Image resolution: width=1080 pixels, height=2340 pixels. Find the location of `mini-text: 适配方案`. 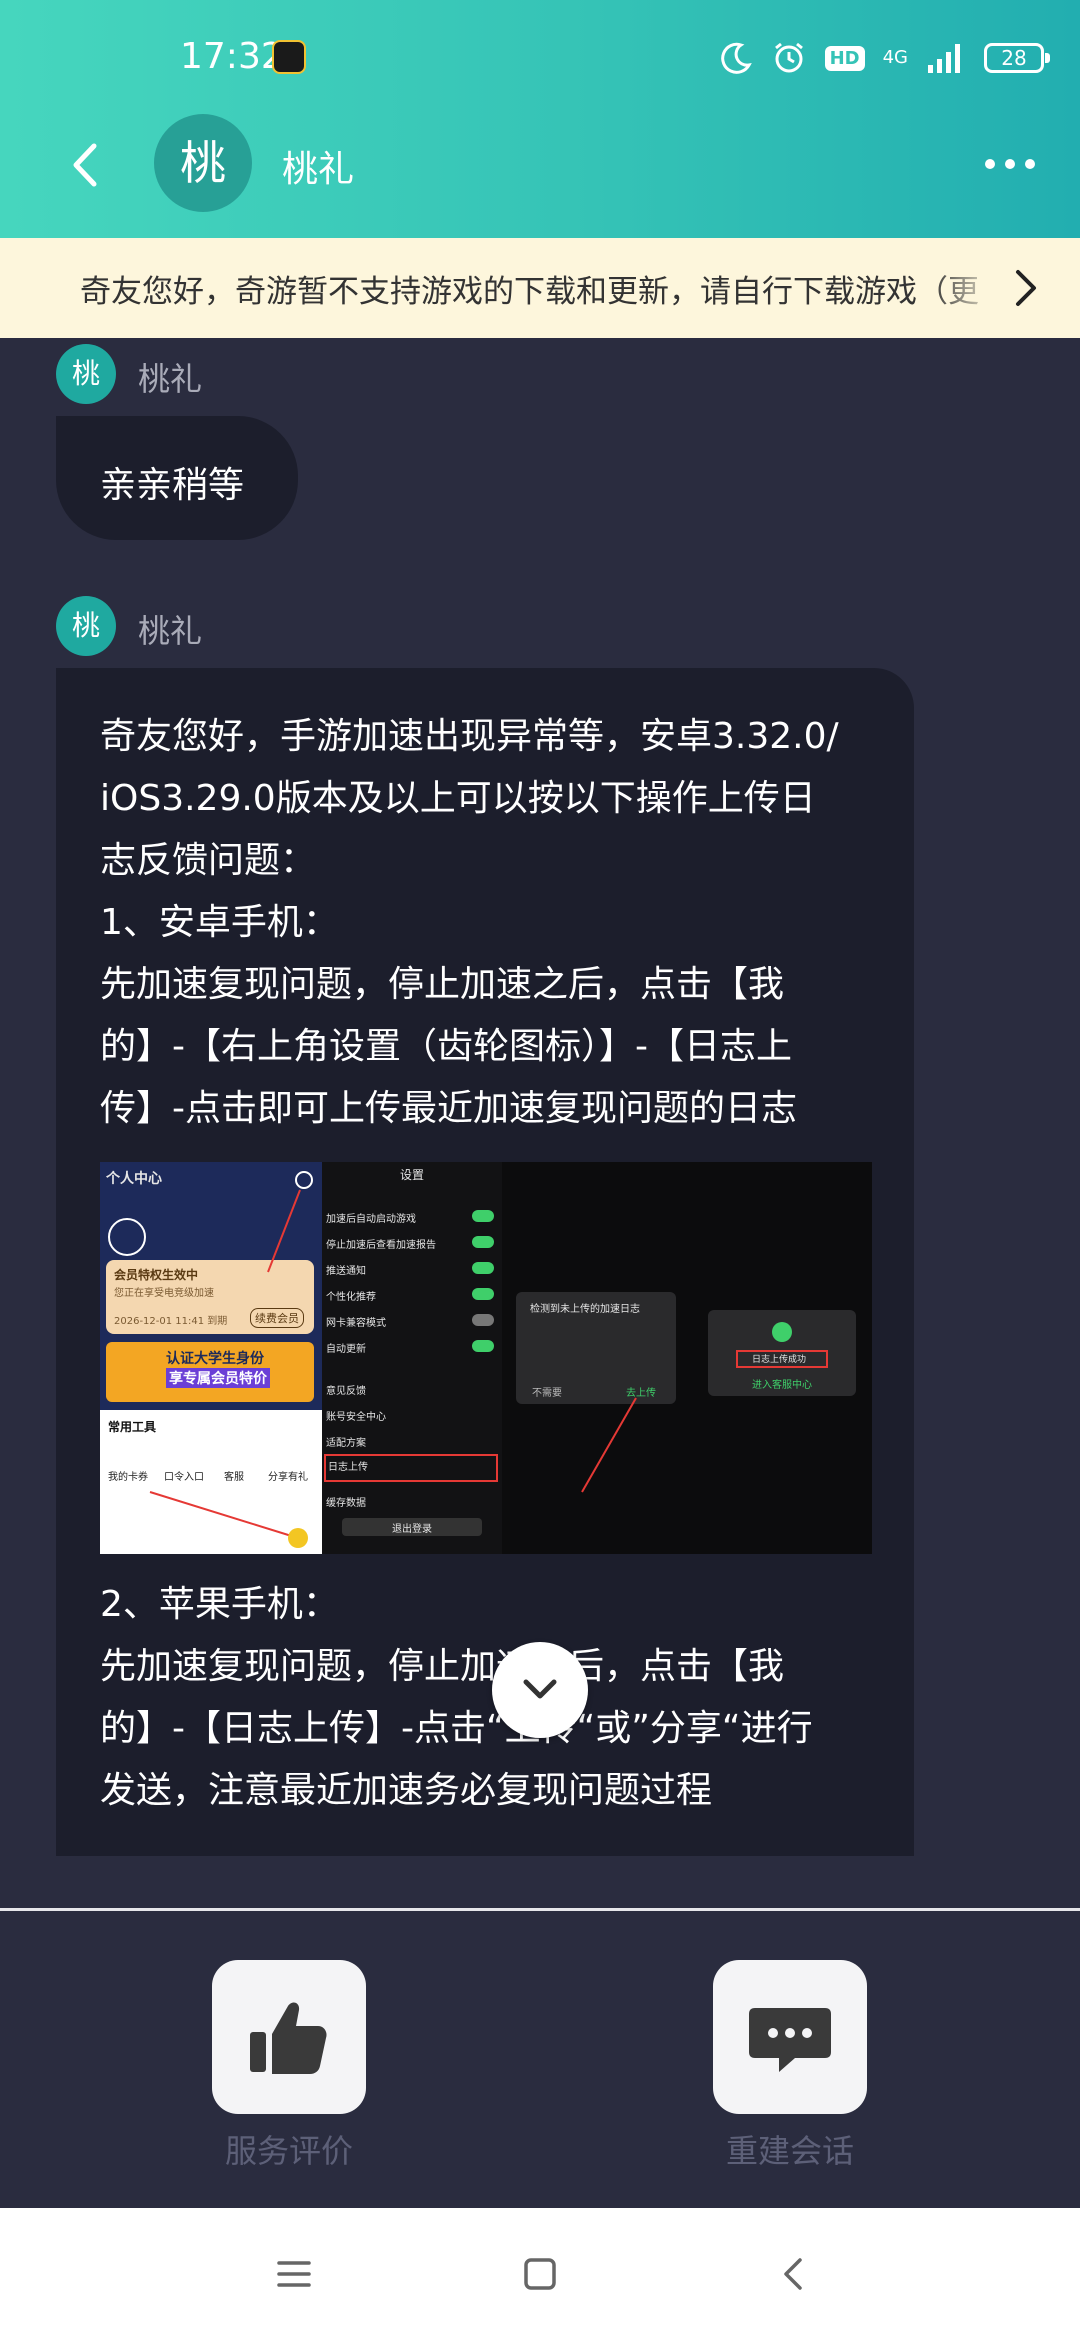

mini-text: 适配方案 is located at coordinates (346, 1443).